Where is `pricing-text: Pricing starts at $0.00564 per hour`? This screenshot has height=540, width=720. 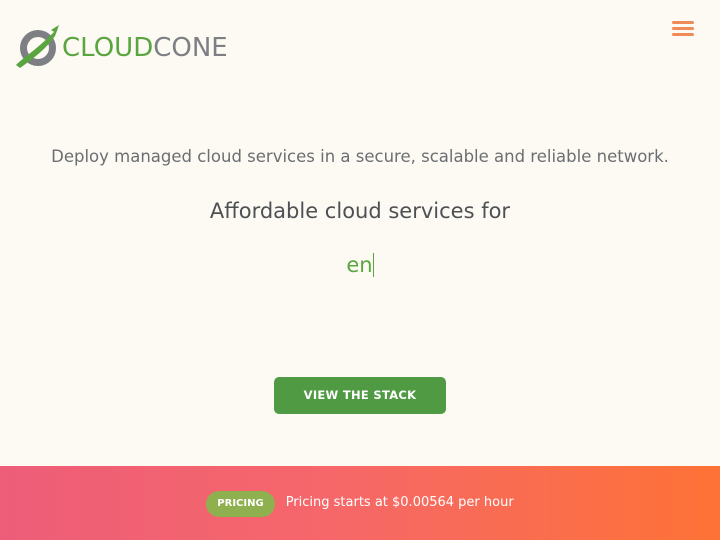 pricing-text: Pricing starts at $0.00564 per hour is located at coordinates (400, 502).